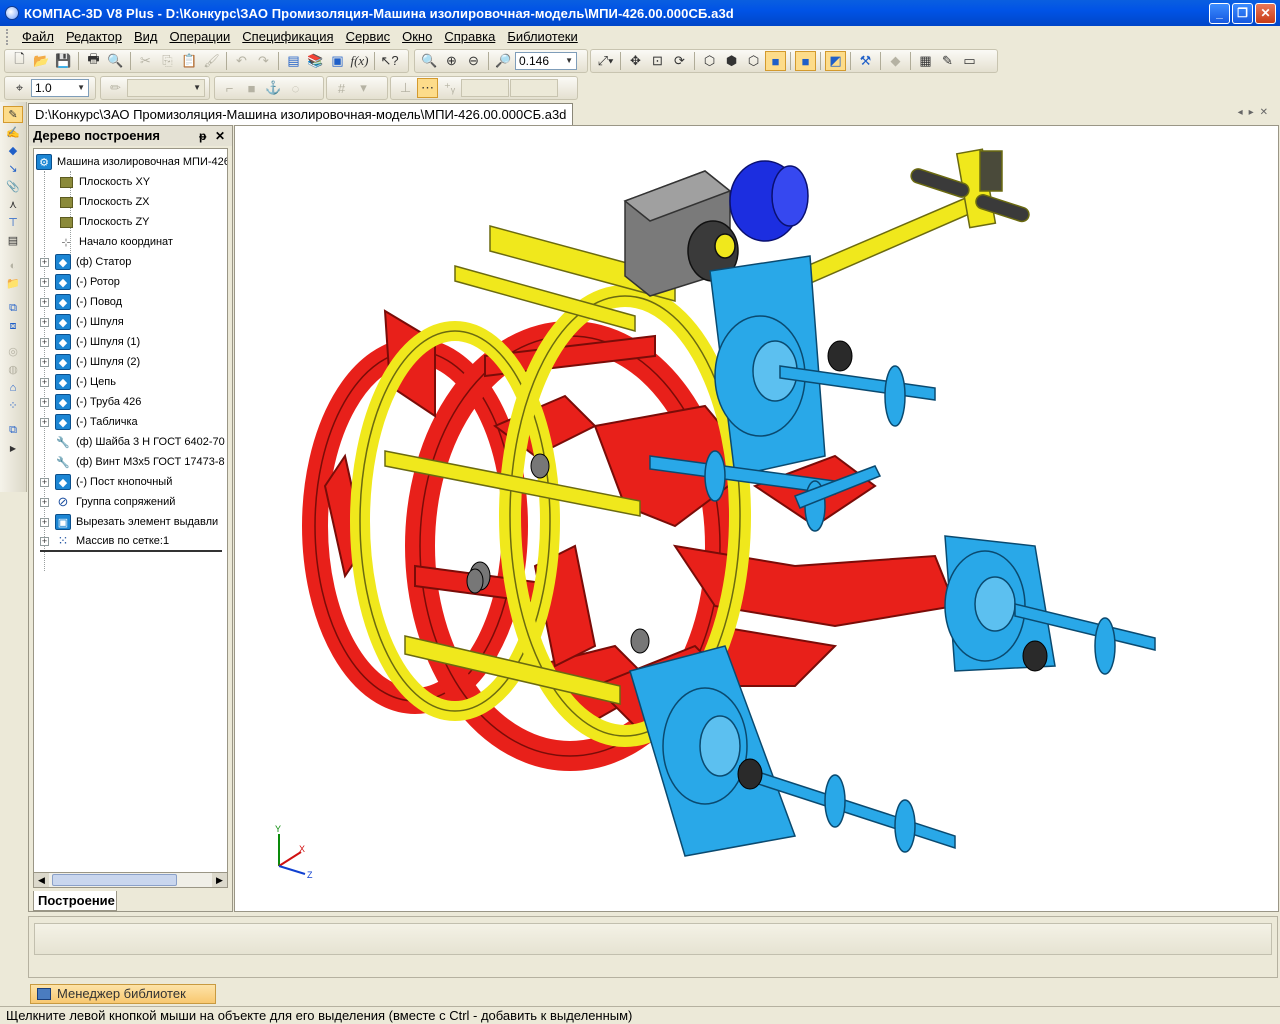  What do you see at coordinates (90, 402) in the screenshot?
I see `tree-node-pipe: + ◆ (-) Труба 426` at bounding box center [90, 402].